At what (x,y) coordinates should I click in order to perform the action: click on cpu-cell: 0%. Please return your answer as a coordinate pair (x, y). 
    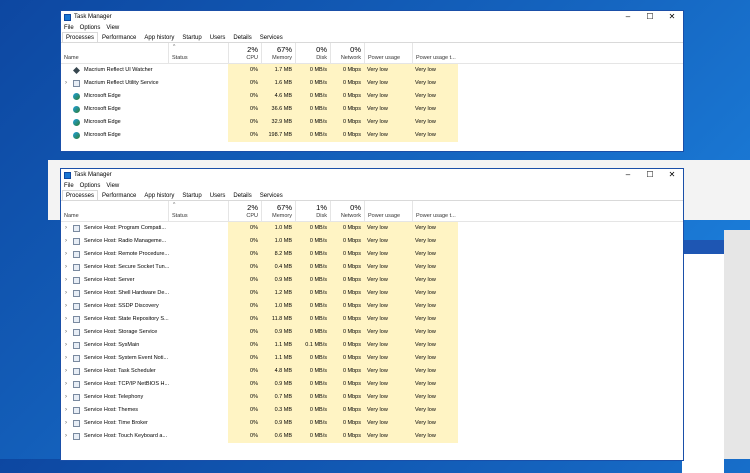
    Looking at the image, I should click on (244, 228).